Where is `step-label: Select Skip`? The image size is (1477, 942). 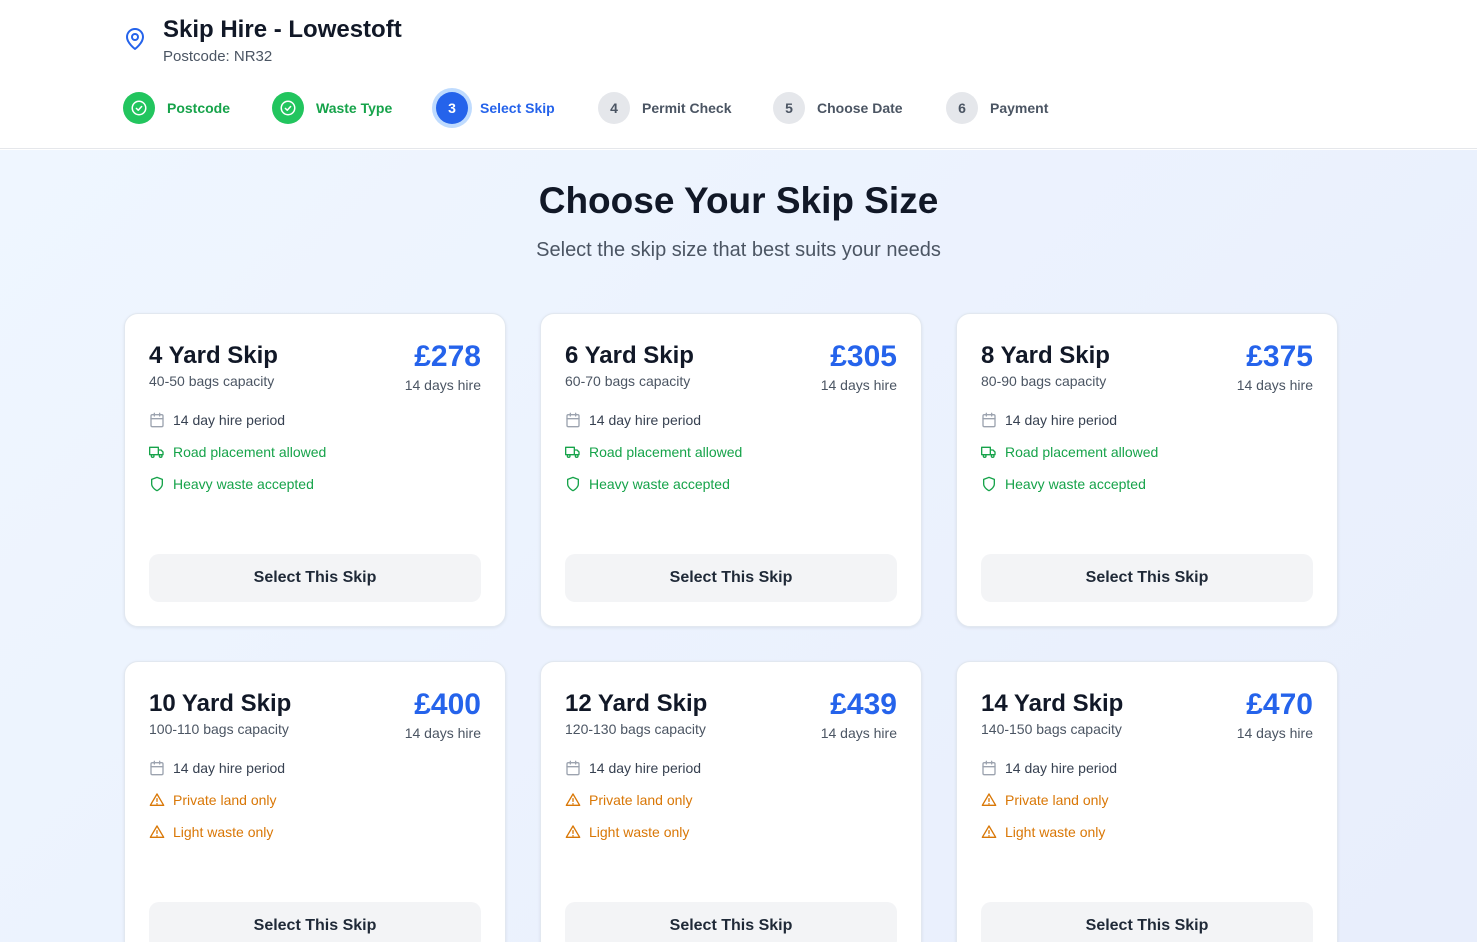 step-label: Select Skip is located at coordinates (517, 108).